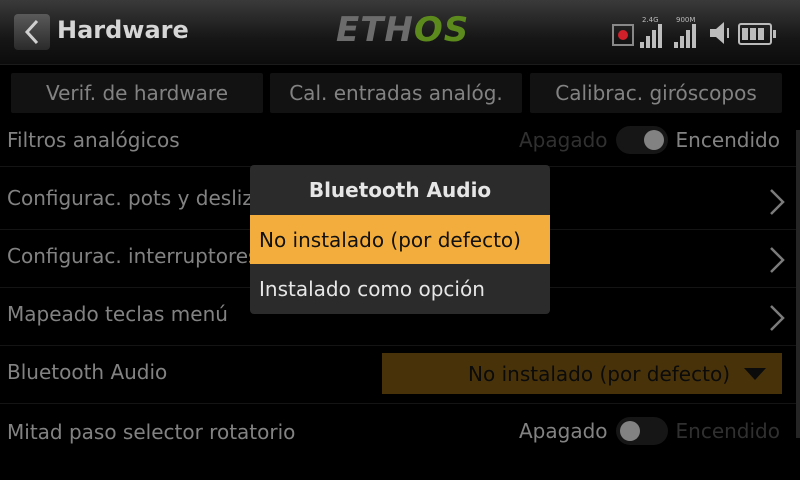 The height and width of the screenshot is (480, 800). What do you see at coordinates (400, 288) in the screenshot?
I see `option-installed: Instalado como opción` at bounding box center [400, 288].